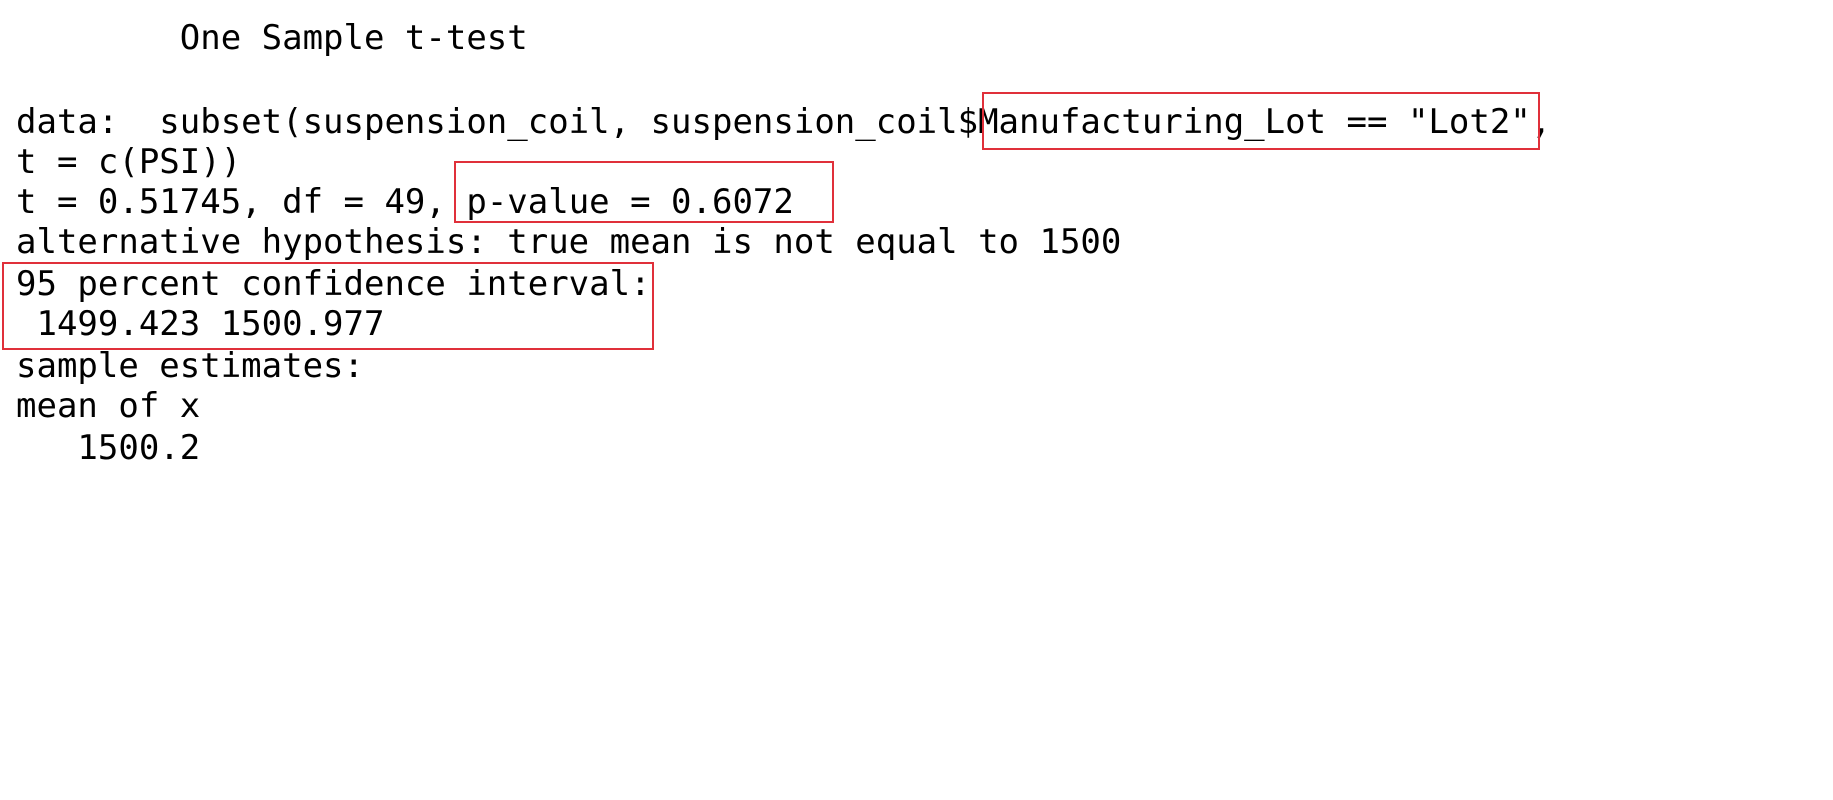 The image size is (1833, 800). What do you see at coordinates (200, 324) in the screenshot?
I see `confidence-interval-values: 1499.423 1500.977` at bounding box center [200, 324].